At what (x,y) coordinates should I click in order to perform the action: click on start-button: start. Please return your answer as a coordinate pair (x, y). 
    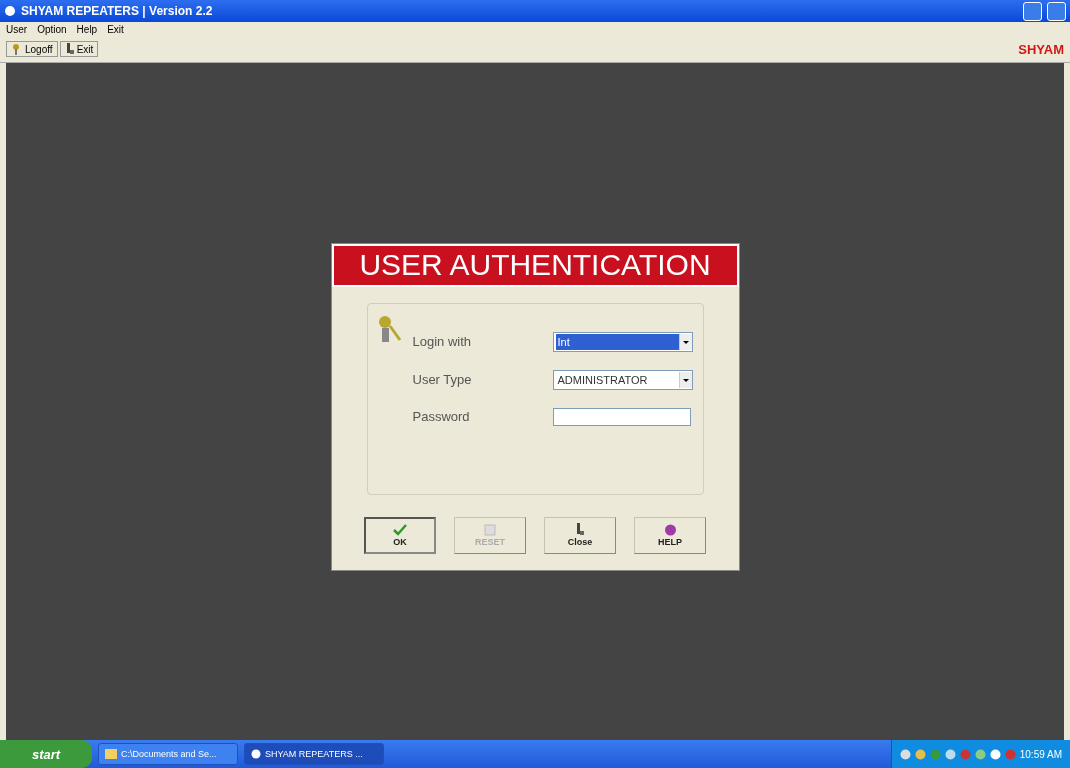
    Looking at the image, I should click on (46, 754).